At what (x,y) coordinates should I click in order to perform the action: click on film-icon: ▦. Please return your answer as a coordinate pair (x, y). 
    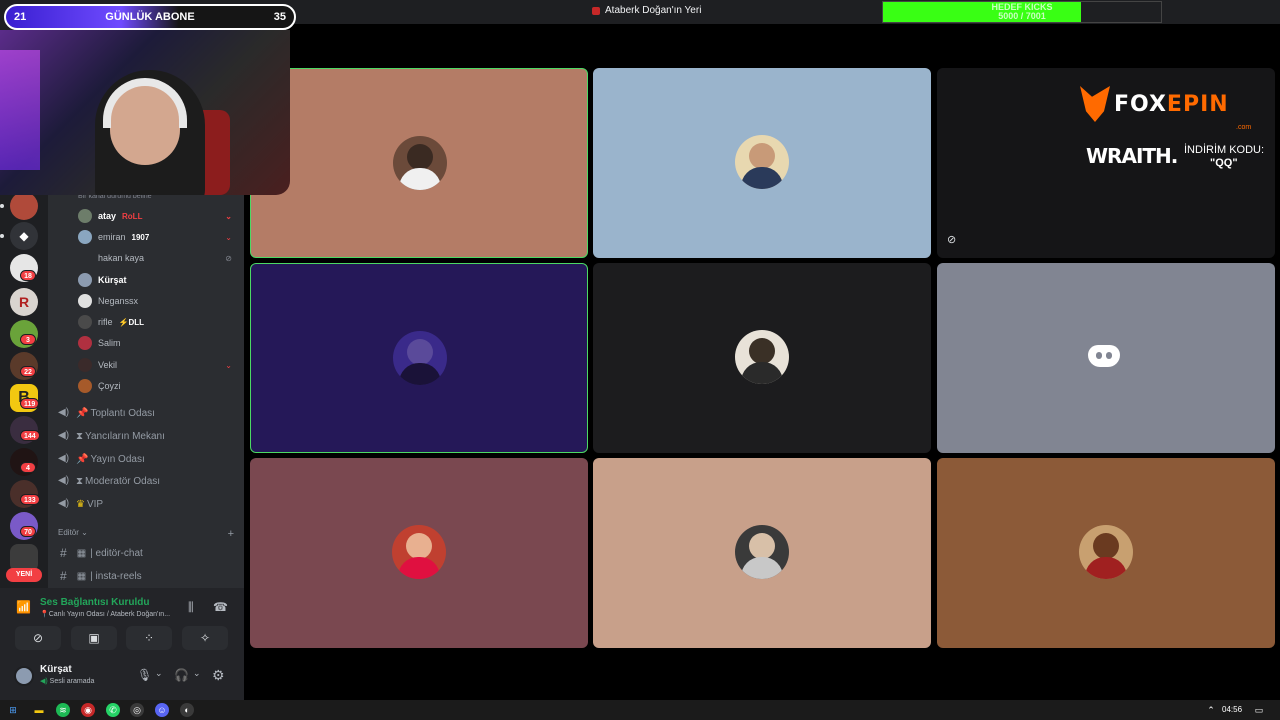
    Looking at the image, I should click on (81, 576).